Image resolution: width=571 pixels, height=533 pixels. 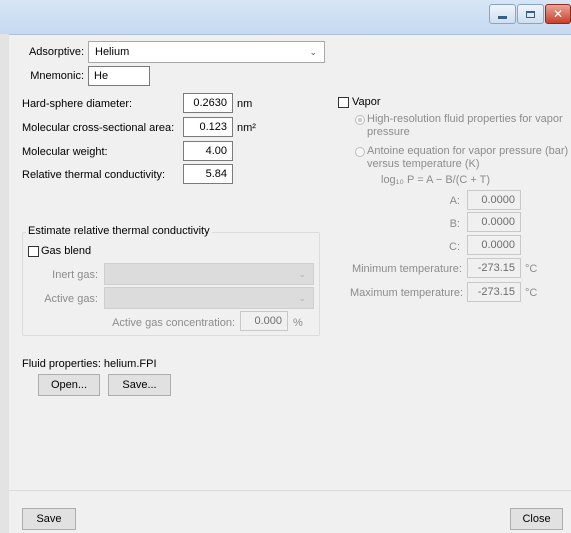 I want to click on cross-section-label: Molecular cross-sectional area:, so click(x=98, y=128).